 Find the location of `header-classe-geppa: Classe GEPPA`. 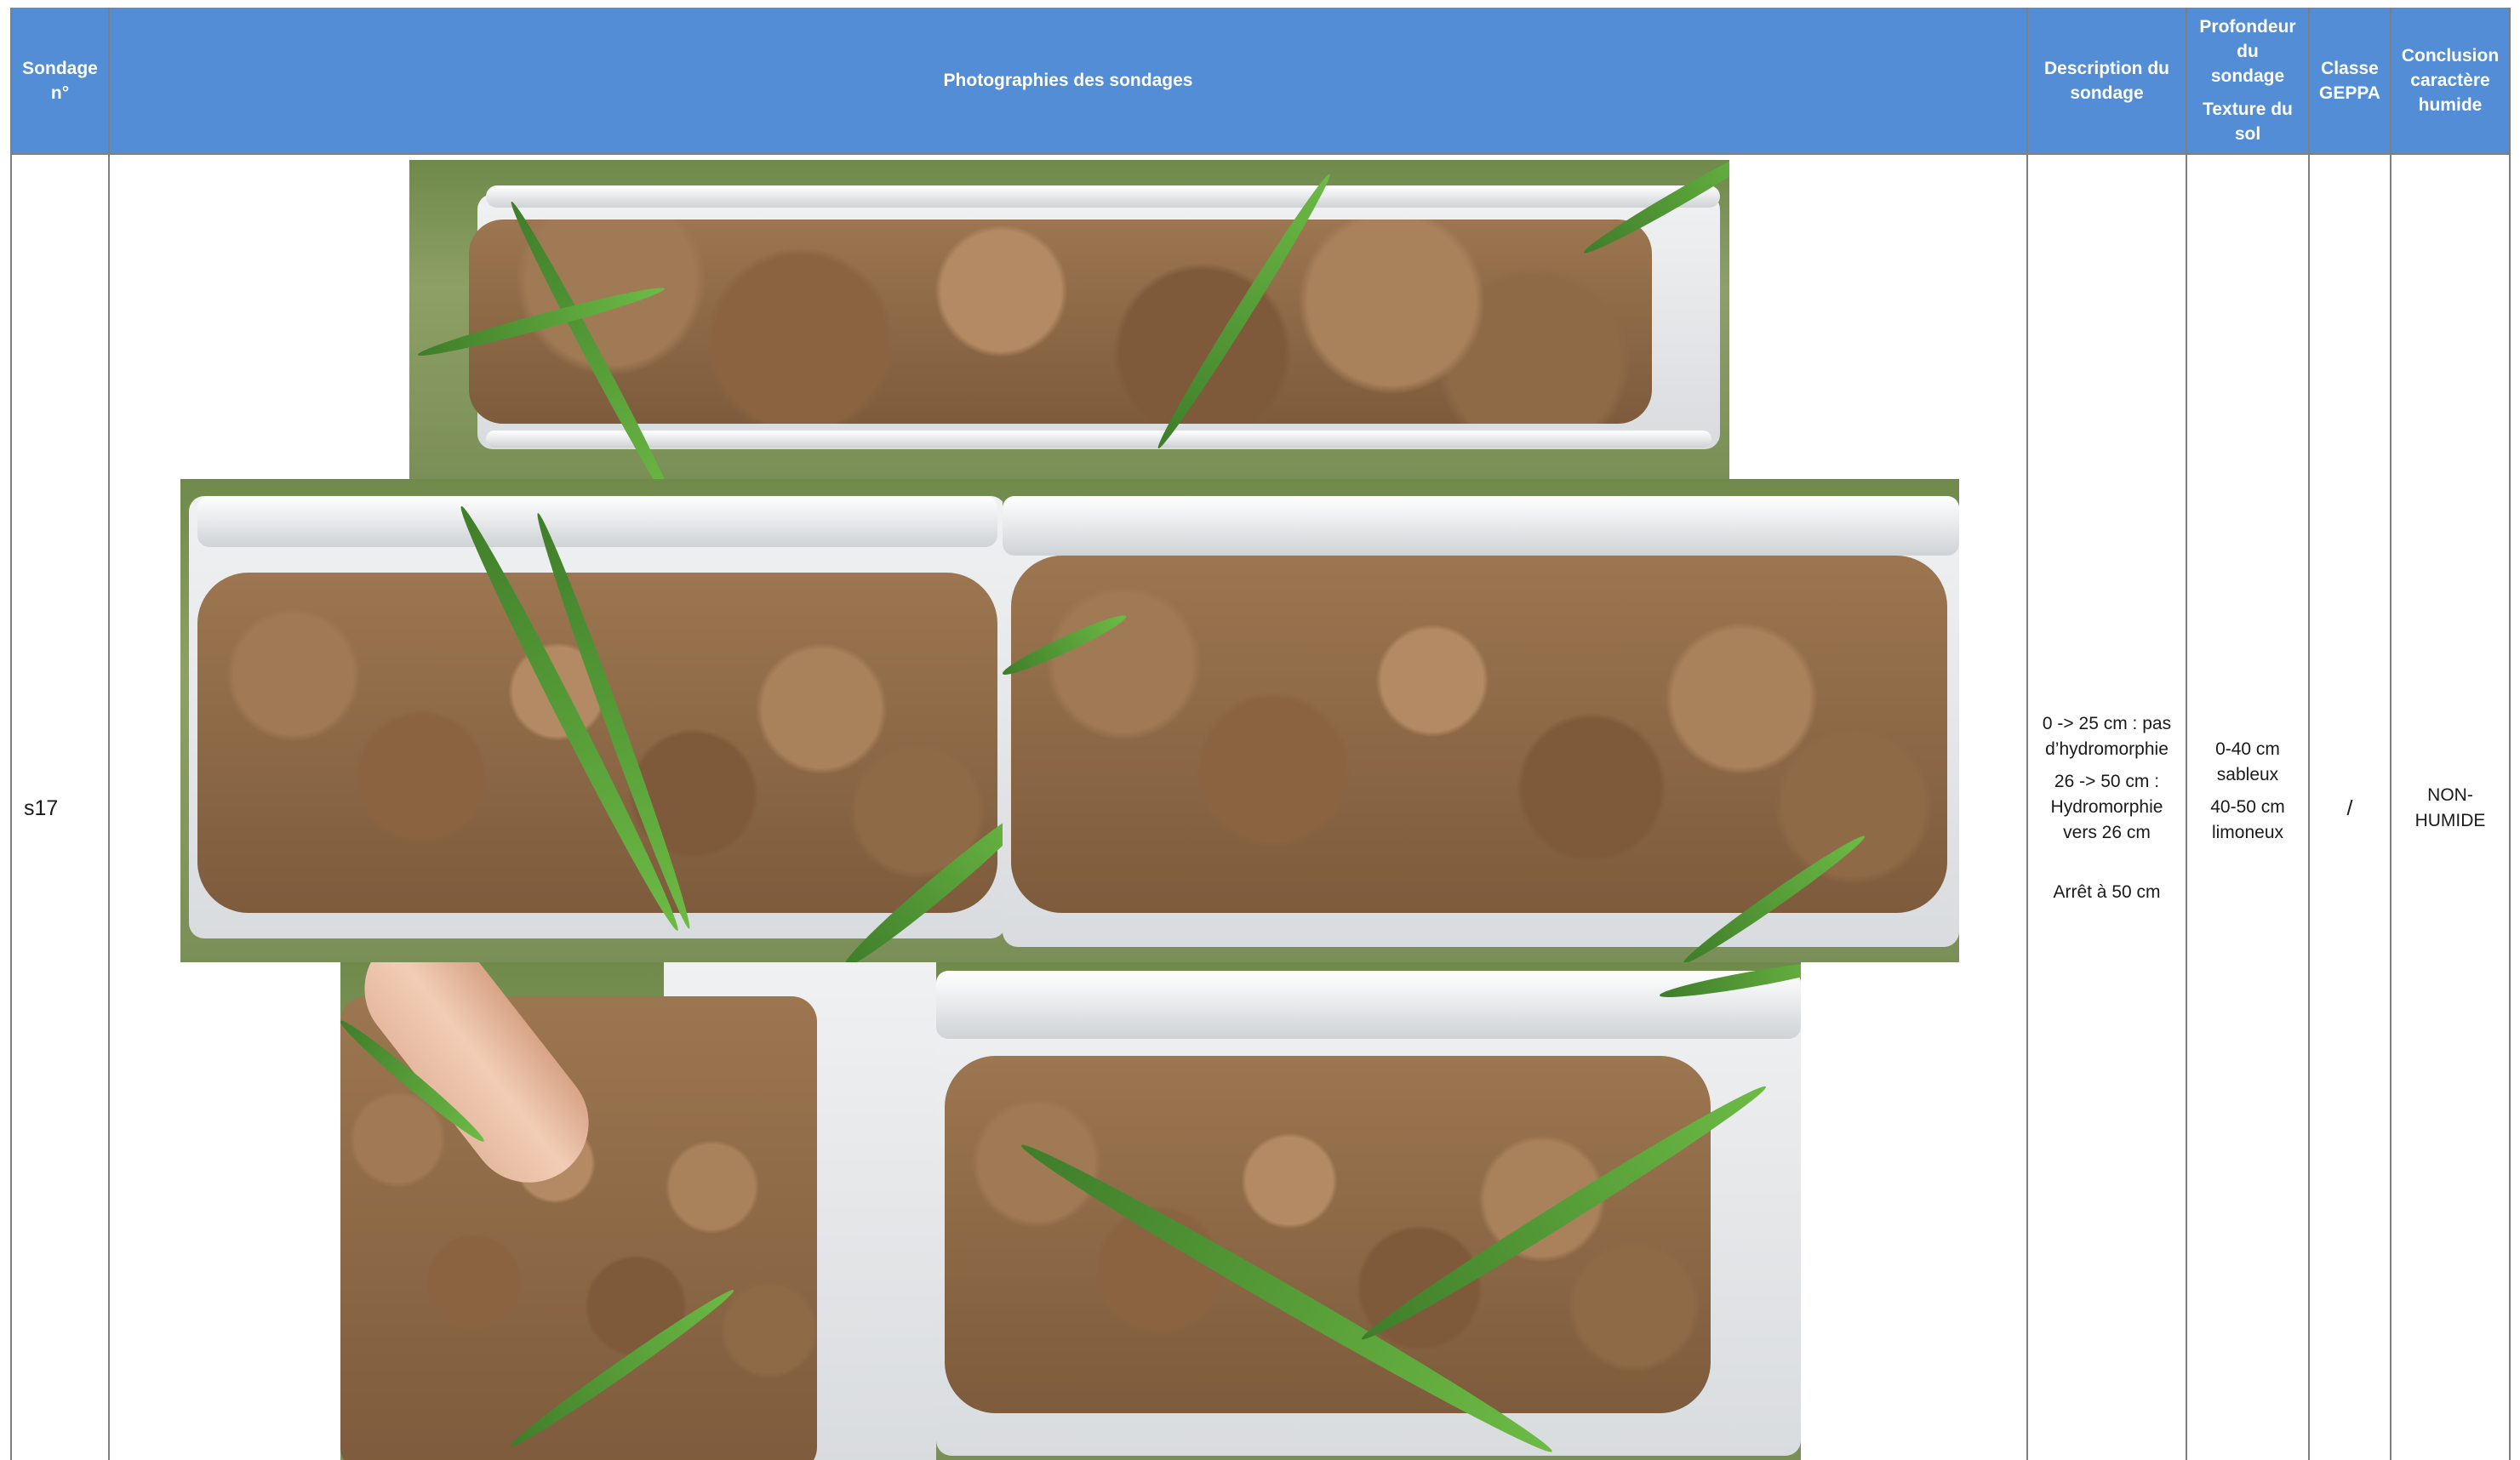

header-classe-geppa: Classe GEPPA is located at coordinates (2349, 80).